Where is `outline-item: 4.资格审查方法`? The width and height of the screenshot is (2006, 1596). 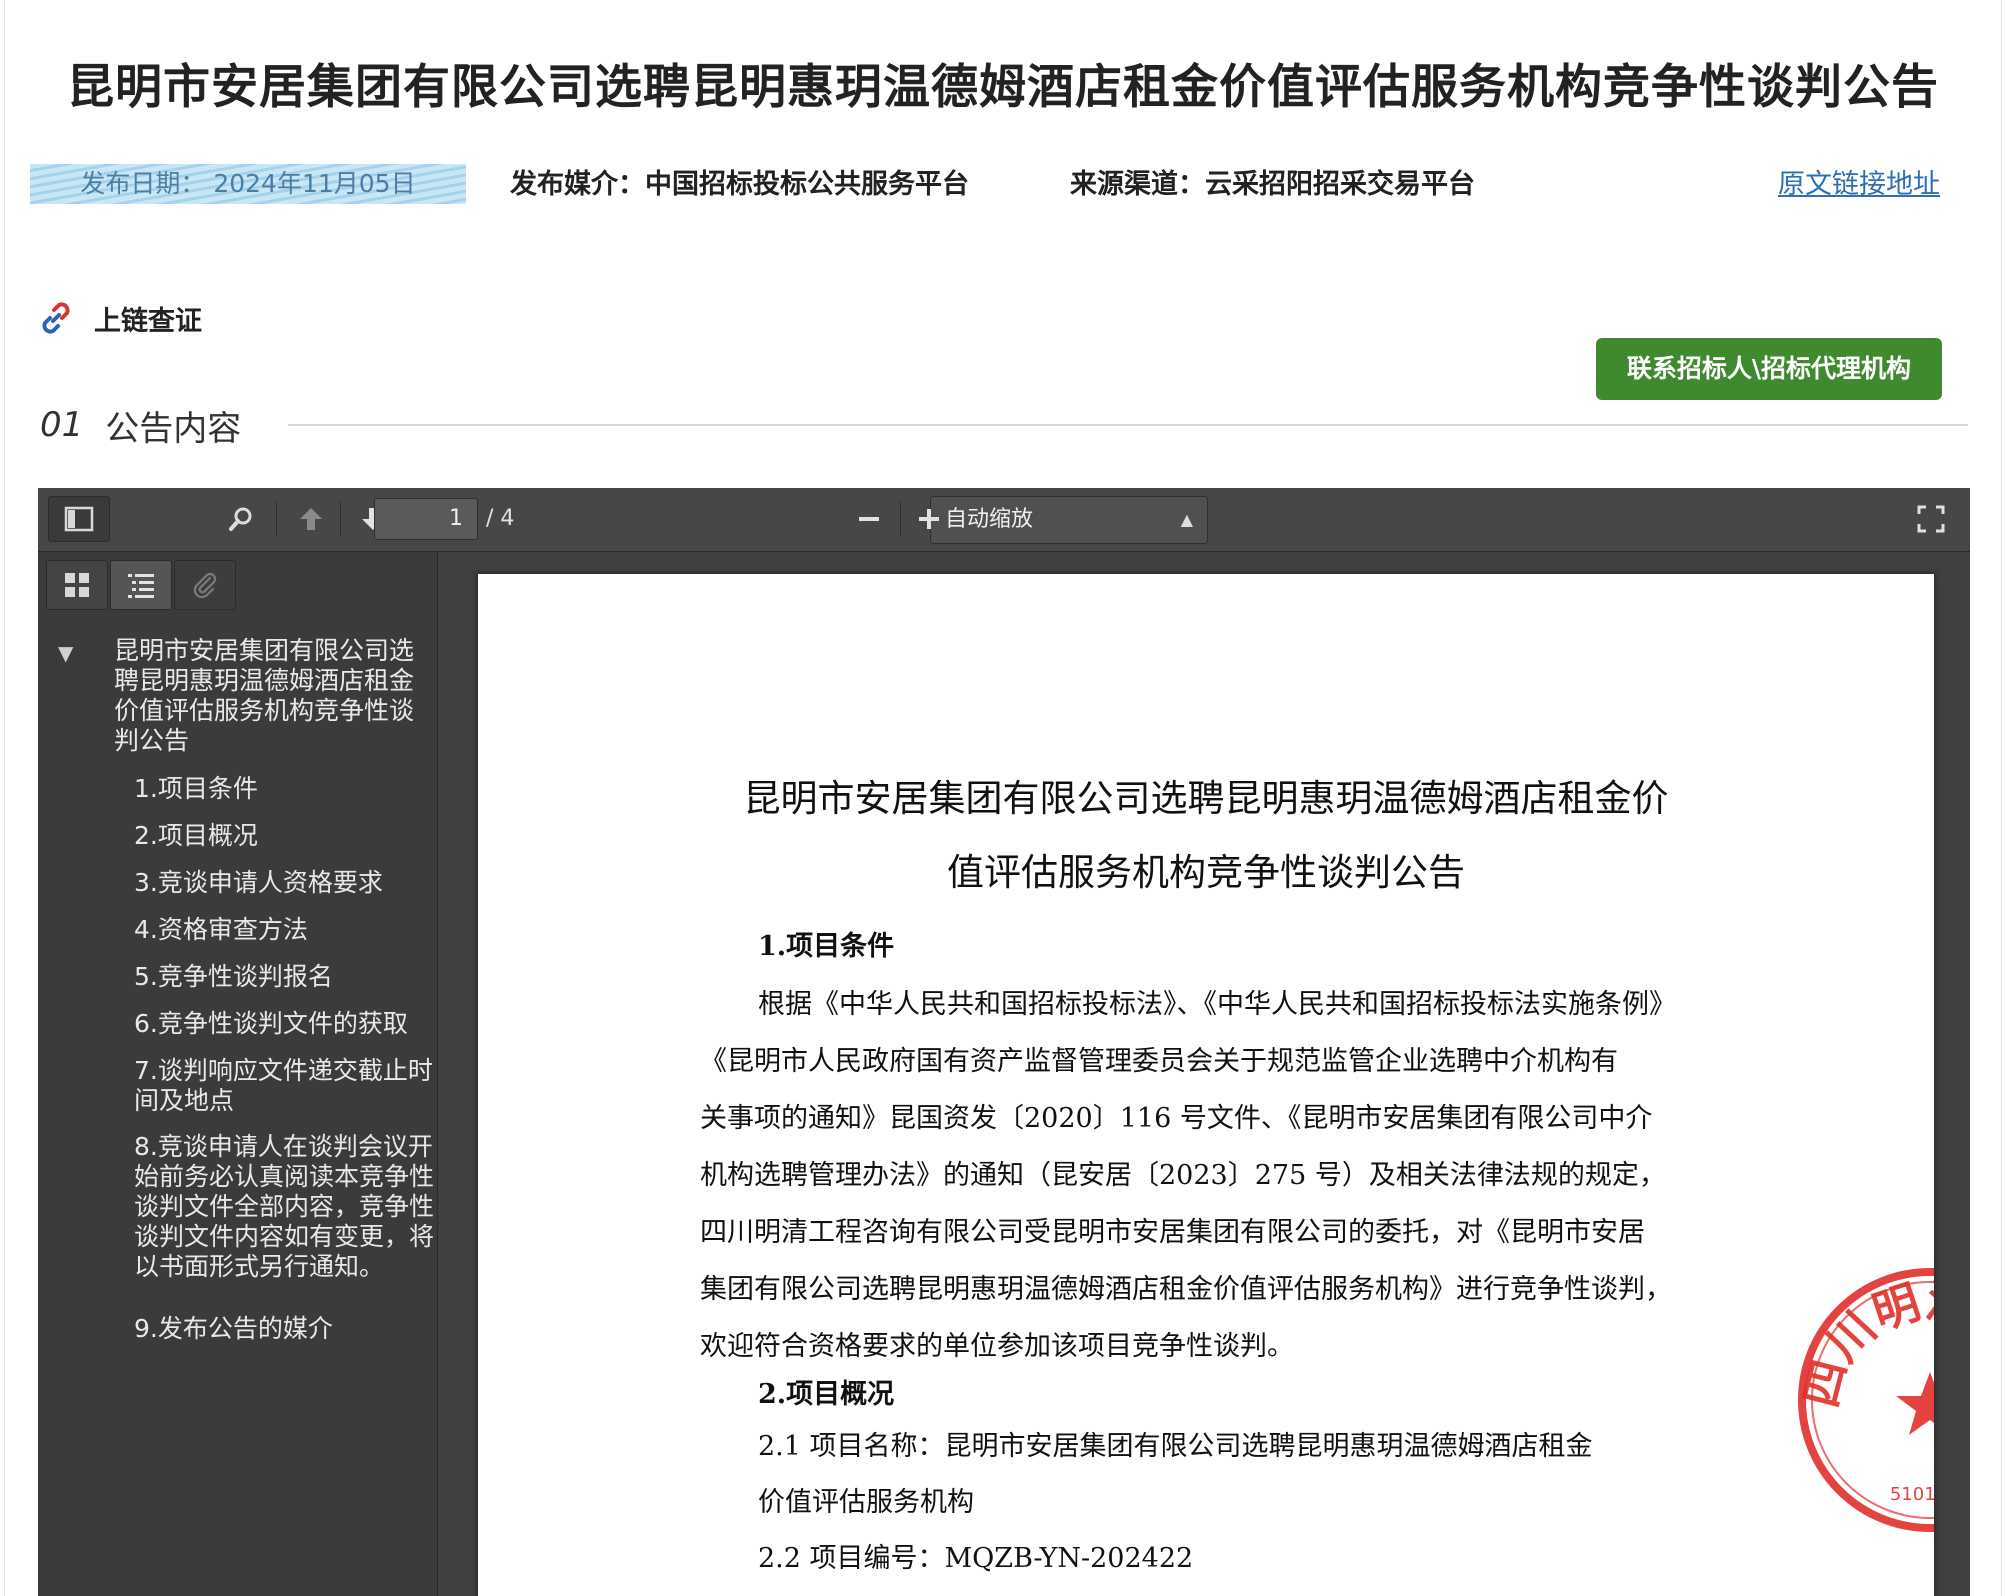
outline-item: 4.资格审查方法 is located at coordinates (284, 930).